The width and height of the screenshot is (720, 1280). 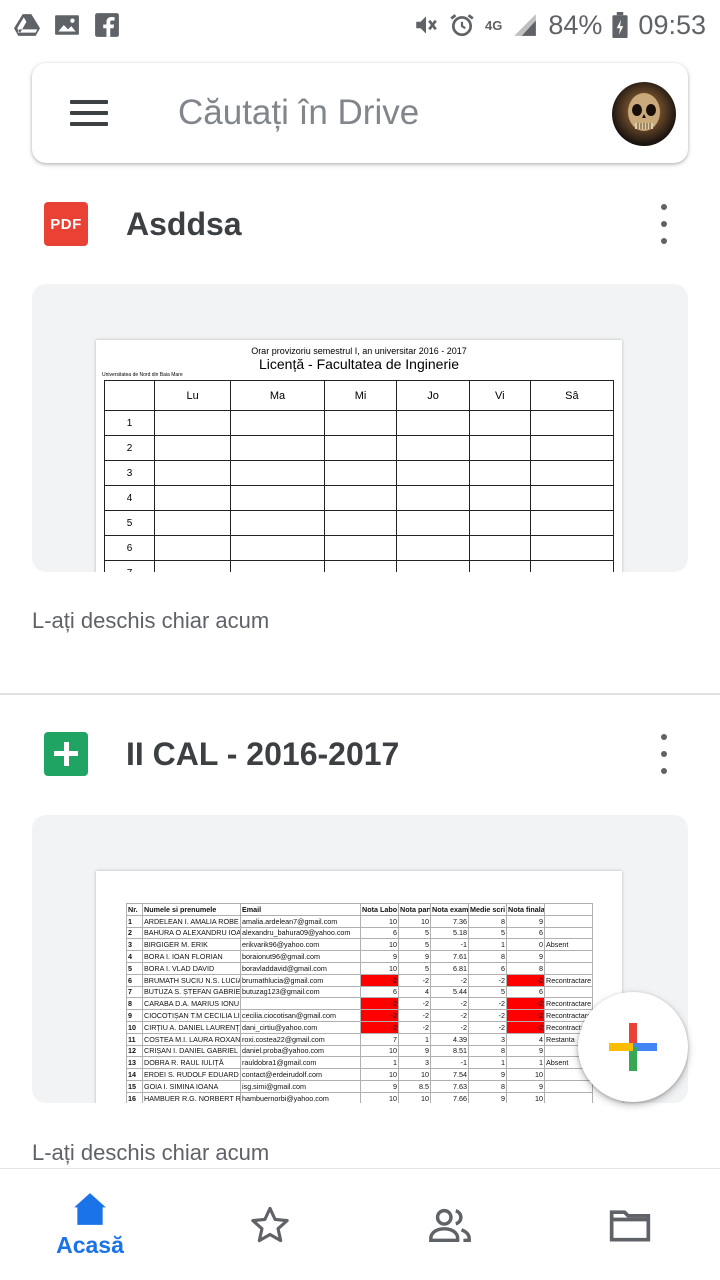 I want to click on grades-column-header: Nota exam, so click(x=449, y=909).